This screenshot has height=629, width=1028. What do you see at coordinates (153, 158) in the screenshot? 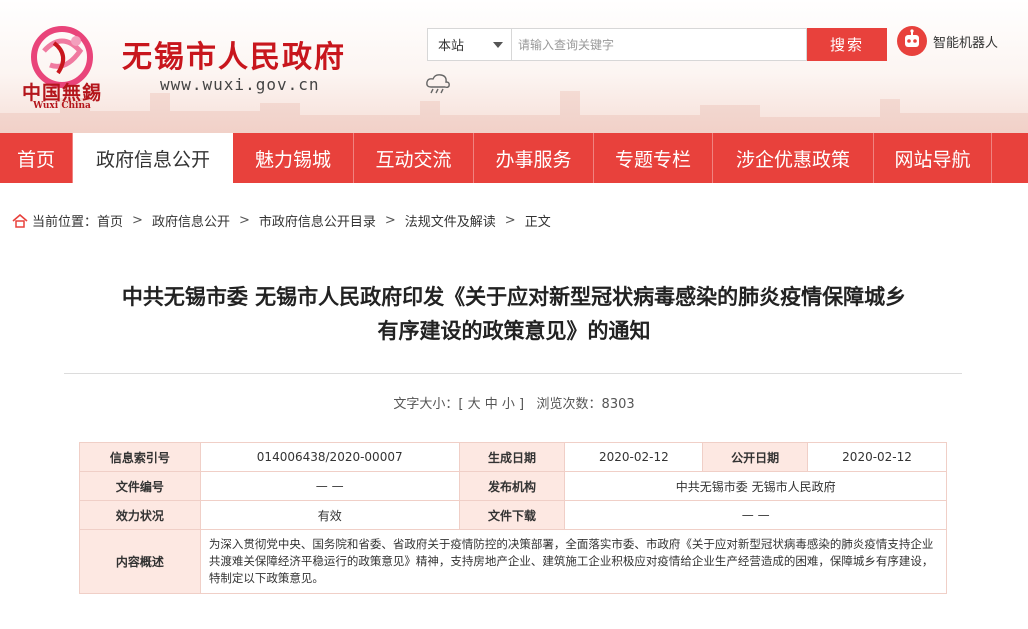
I see `nav-item-gov-info: 政府信息公开` at bounding box center [153, 158].